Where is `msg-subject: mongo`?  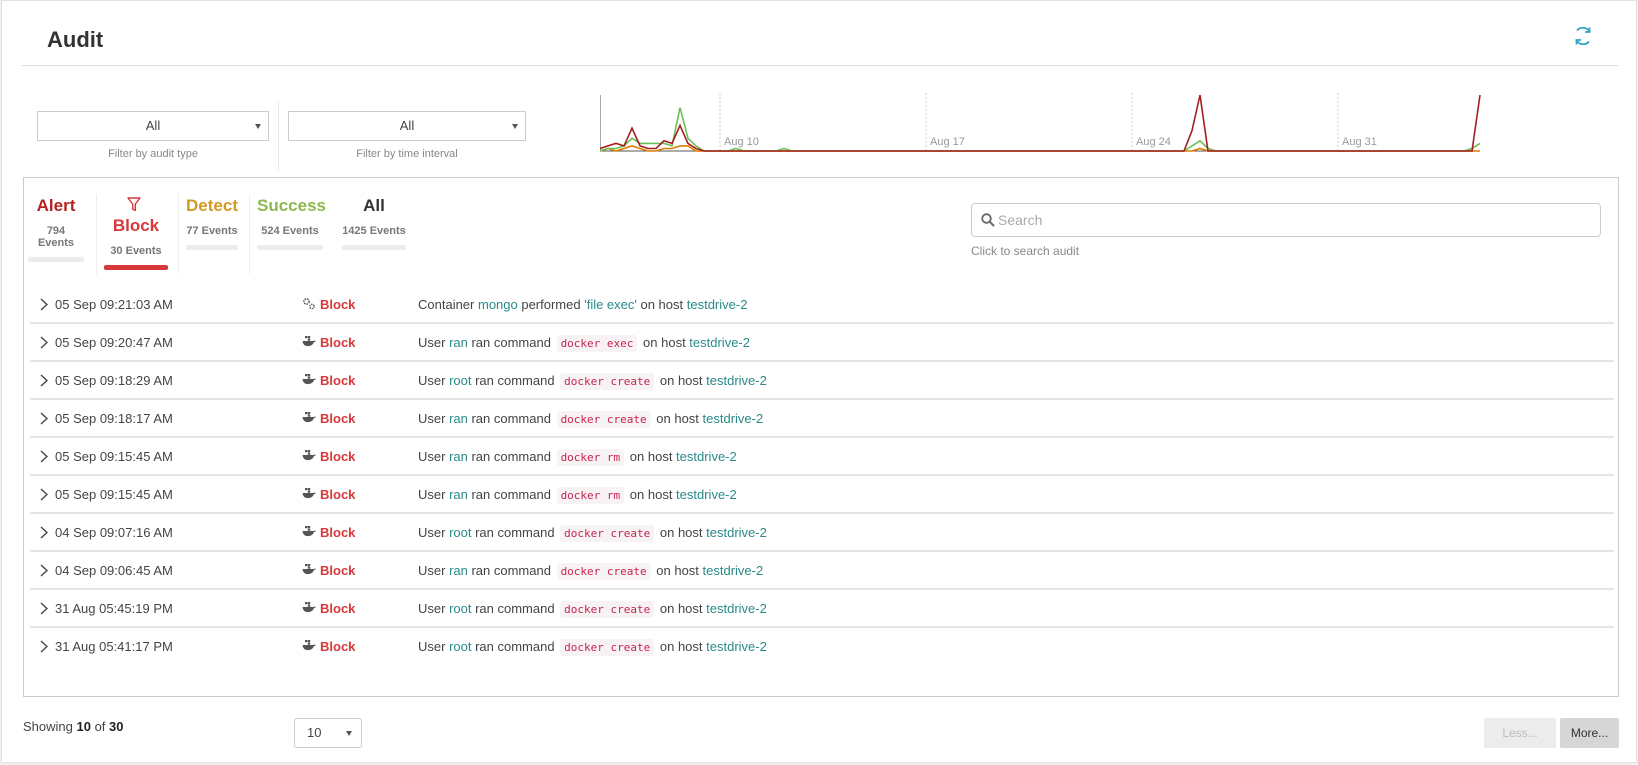
msg-subject: mongo is located at coordinates (498, 304).